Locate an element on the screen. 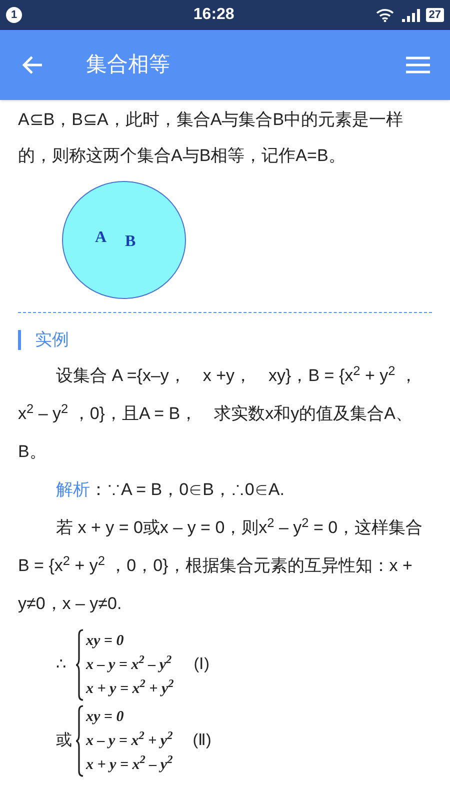 The image size is (450, 800). analysis-label: 解析 is located at coordinates (73, 489).